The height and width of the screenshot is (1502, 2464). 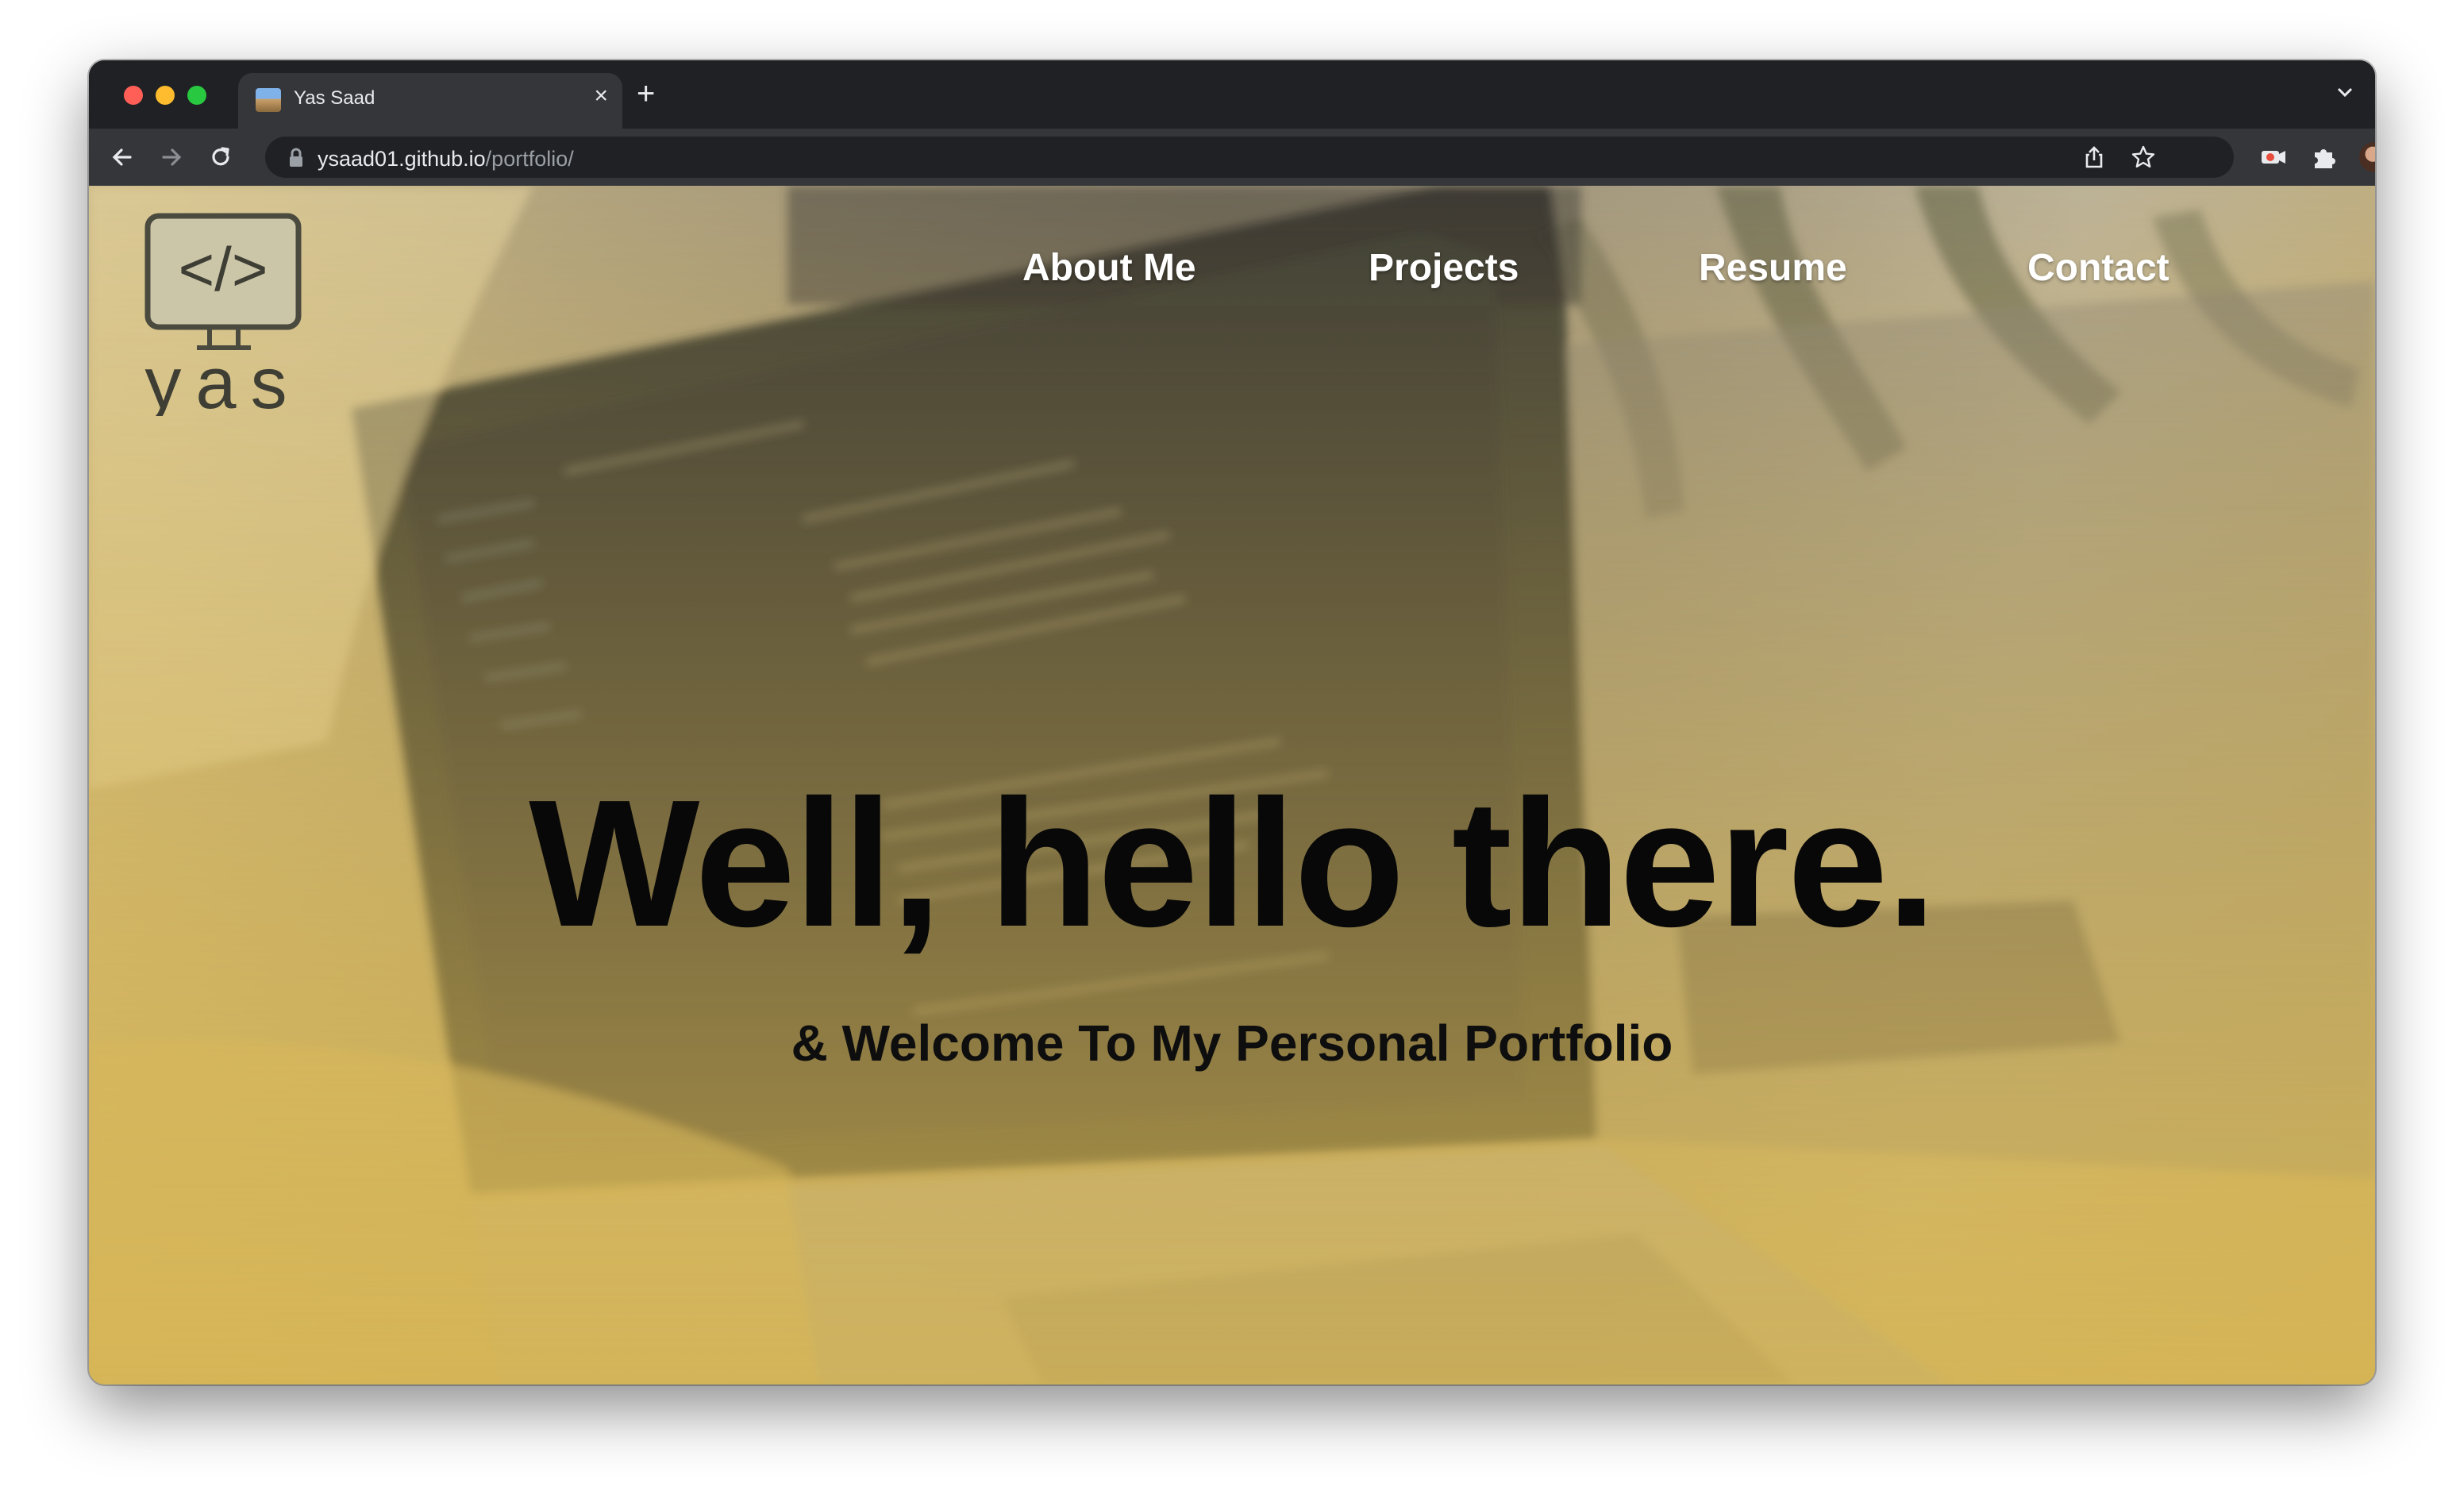 What do you see at coordinates (123, 157) in the screenshot?
I see `back-arrow-icon` at bounding box center [123, 157].